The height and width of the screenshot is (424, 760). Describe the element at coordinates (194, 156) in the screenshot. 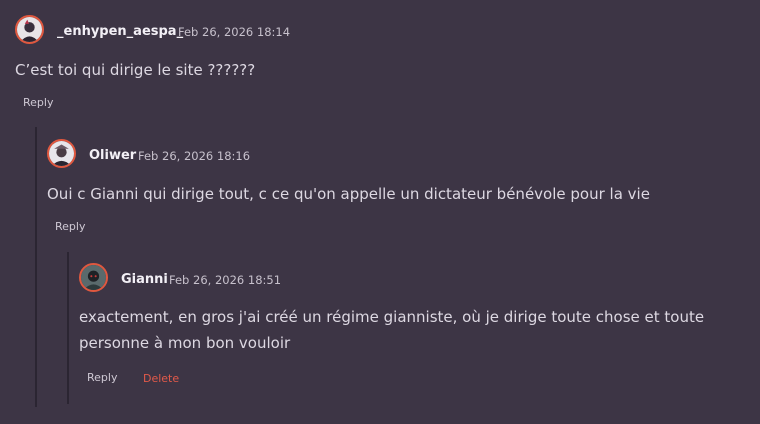

I see `comment-timestamp: Feb 26, 2026 18:16` at that location.